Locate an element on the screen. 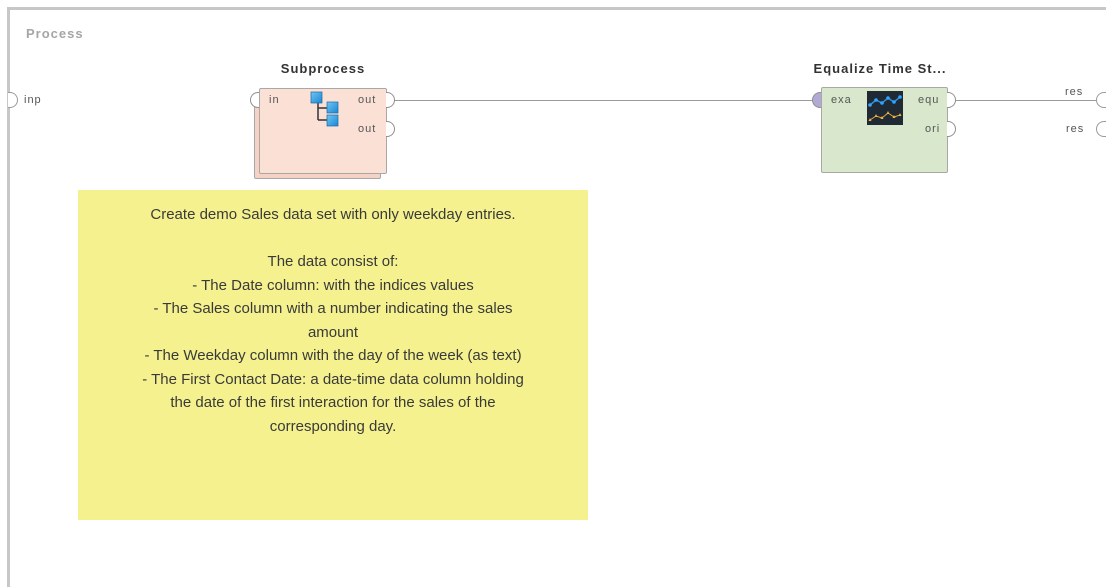  subprocess-title: Subprocess is located at coordinates (323, 68).